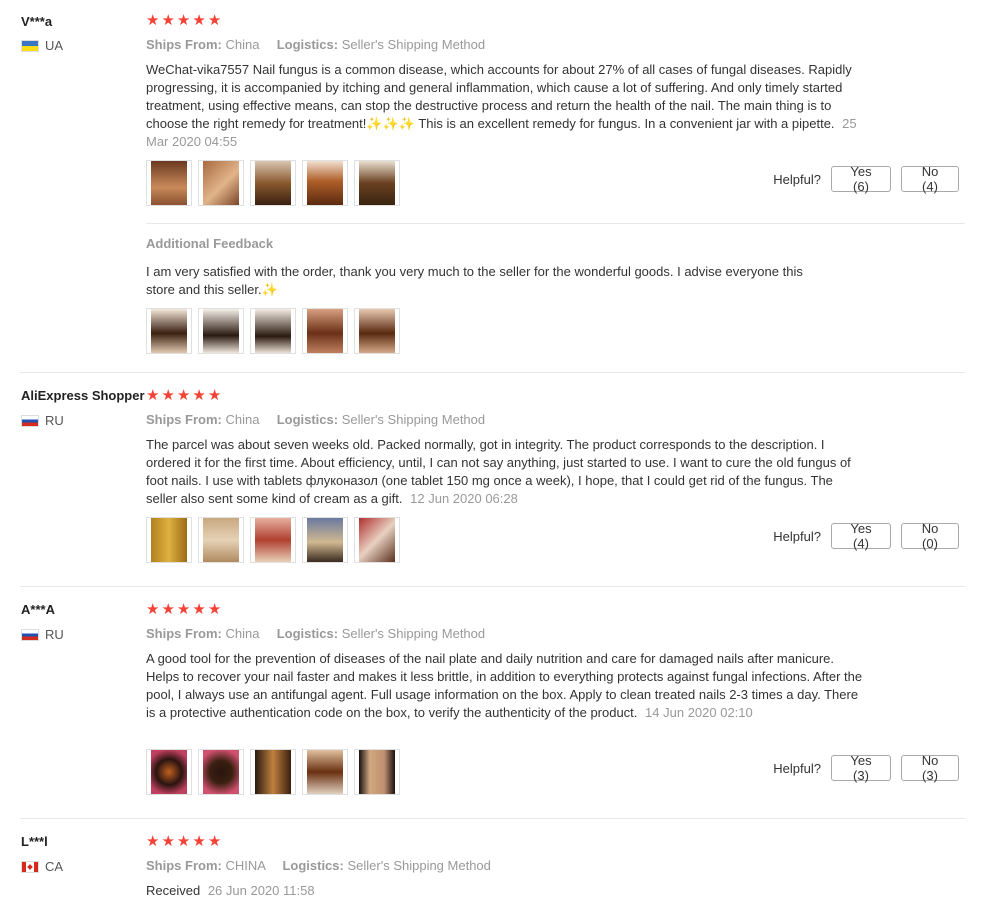  What do you see at coordinates (54, 866) in the screenshot?
I see `country-code: CA` at bounding box center [54, 866].